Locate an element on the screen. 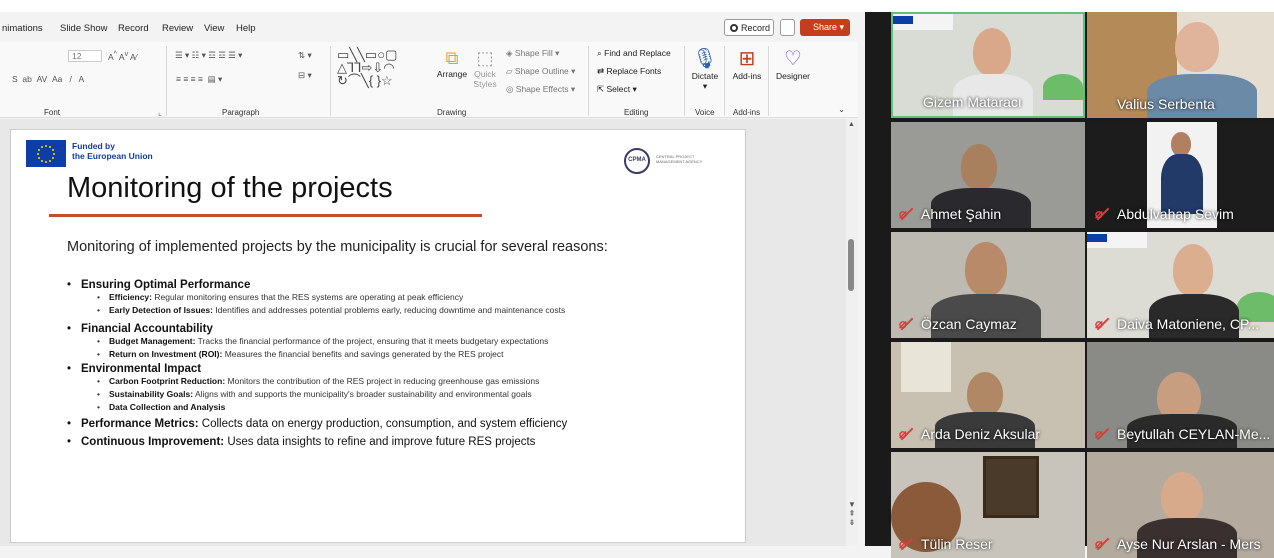 Image resolution: width=1274 pixels, height=558 pixels. arrange-button: ⧉ Arrange is located at coordinates (452, 63).